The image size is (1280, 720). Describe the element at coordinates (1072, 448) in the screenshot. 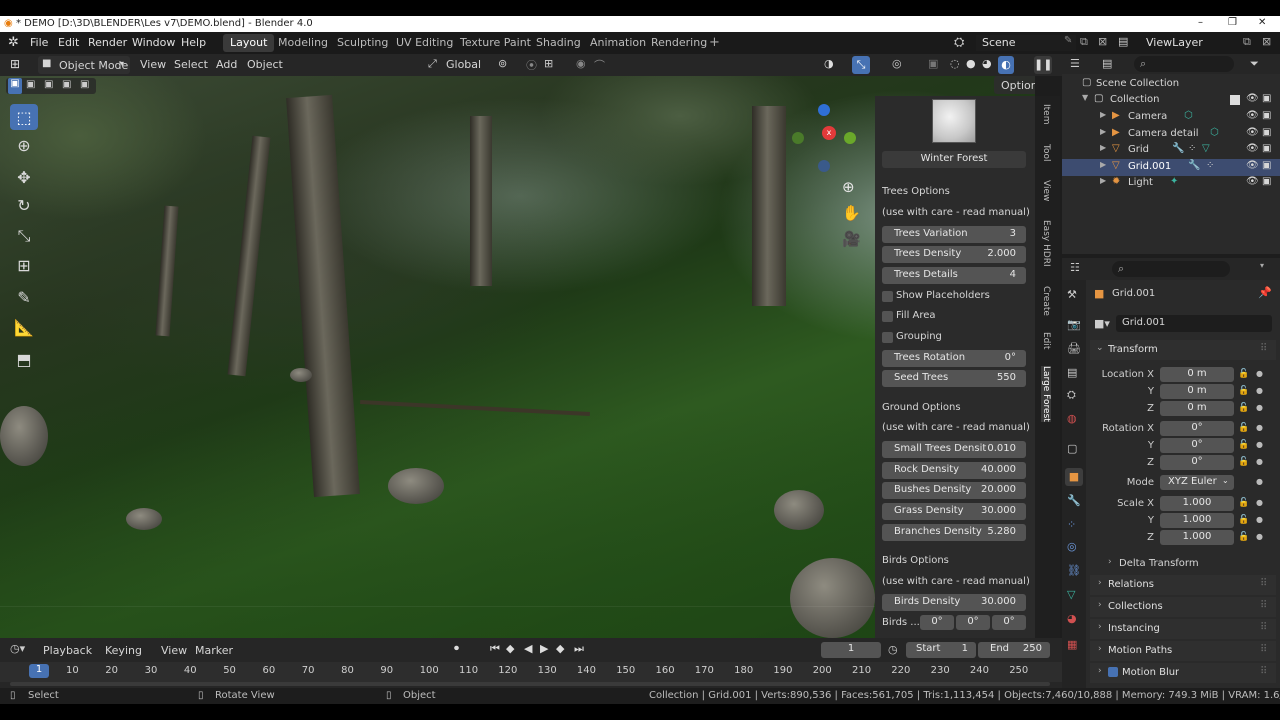

I see `collection-tab-icon: ▢` at that location.